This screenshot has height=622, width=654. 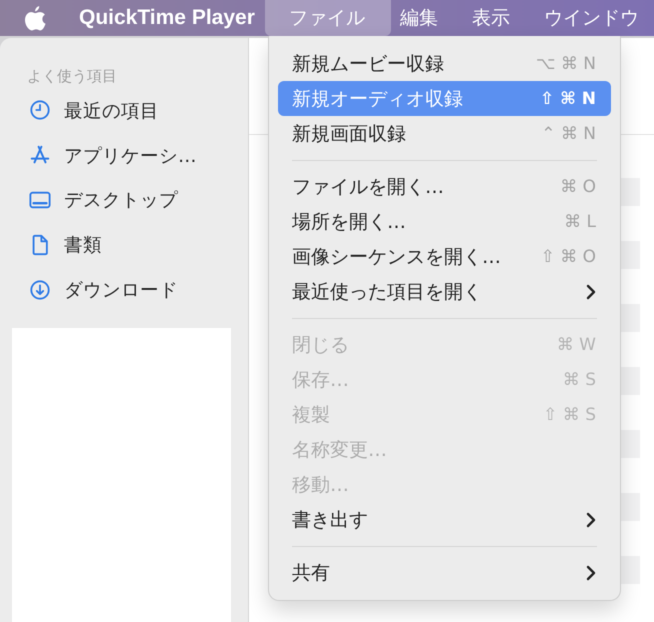 I want to click on keyboard-shortcut: ⇧ ⌘ N, so click(x=568, y=98).